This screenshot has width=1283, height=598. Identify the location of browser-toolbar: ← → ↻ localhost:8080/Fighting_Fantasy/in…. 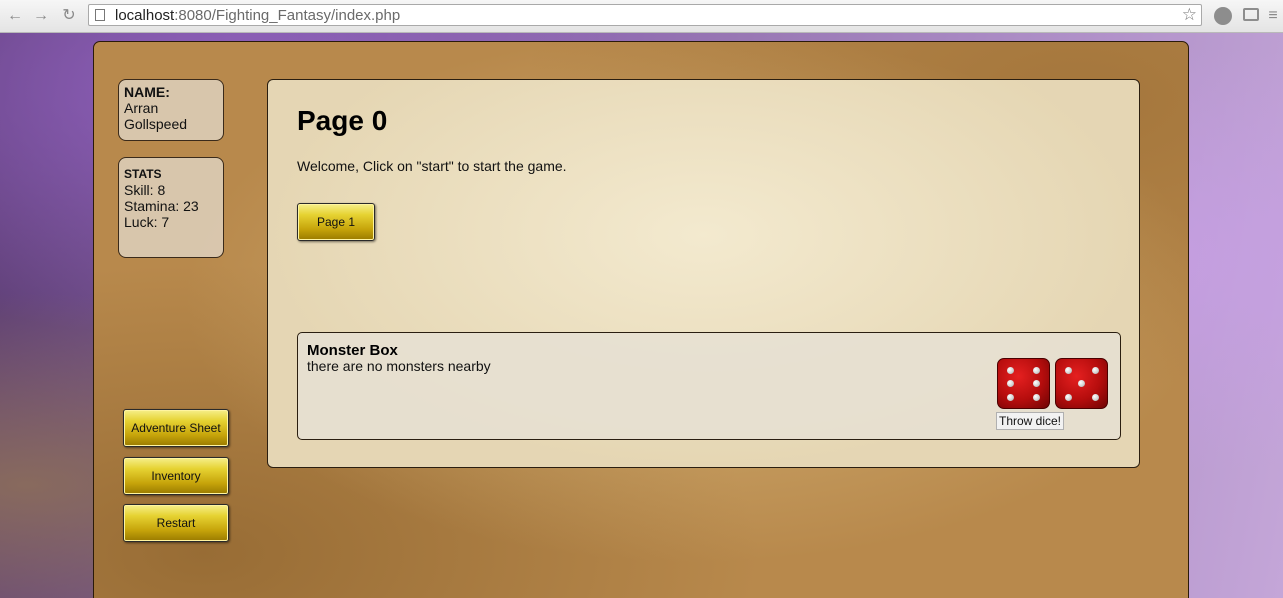
(641, 16).